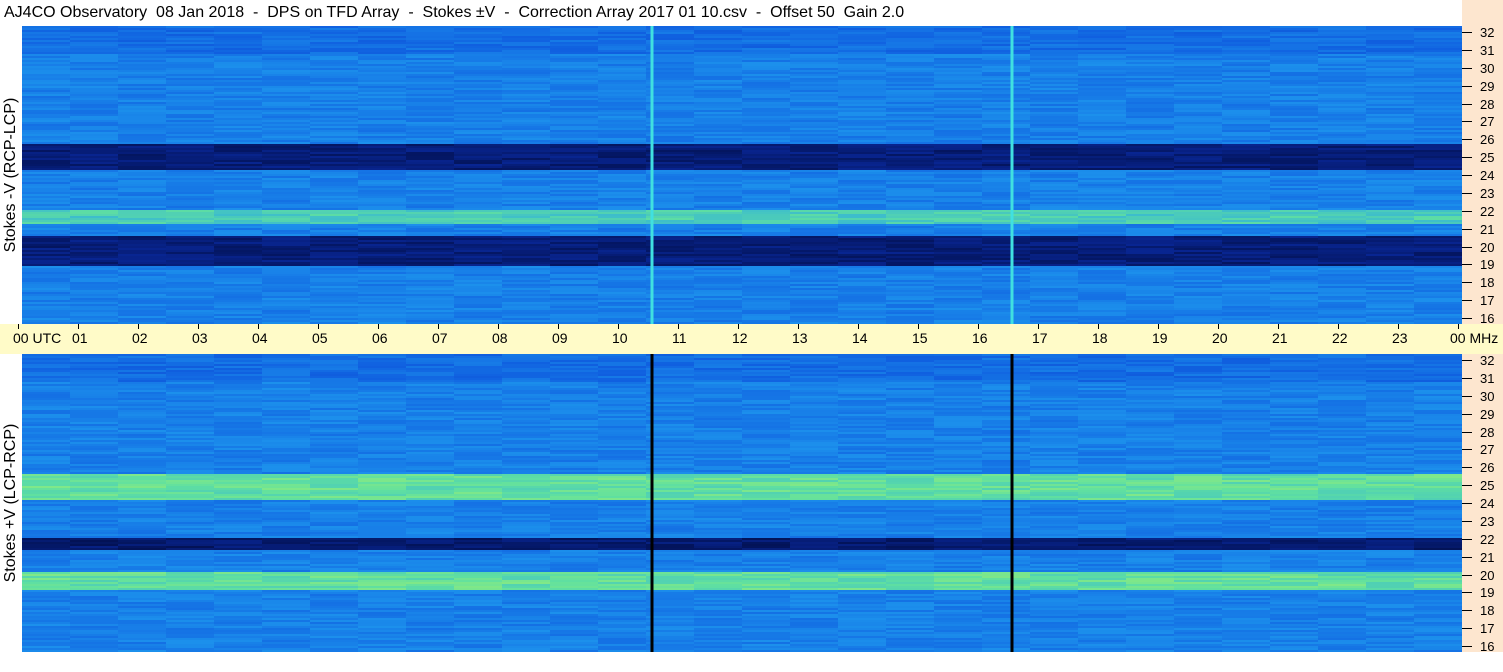 Image resolution: width=1503 pixels, height=672 pixels. I want to click on y-axis-label-top: Stokes -V (RCP-LCP), so click(11, 175).